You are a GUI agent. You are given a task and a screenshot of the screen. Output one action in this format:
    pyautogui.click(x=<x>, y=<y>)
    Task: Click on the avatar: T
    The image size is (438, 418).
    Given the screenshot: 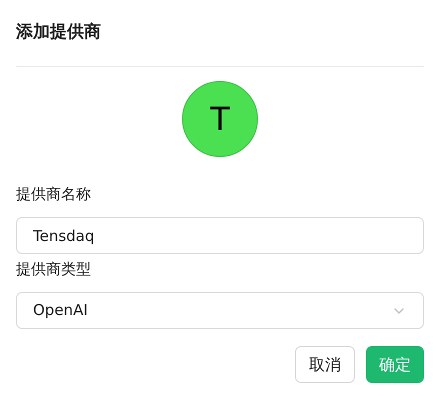 What is the action you would take?
    pyautogui.click(x=220, y=119)
    